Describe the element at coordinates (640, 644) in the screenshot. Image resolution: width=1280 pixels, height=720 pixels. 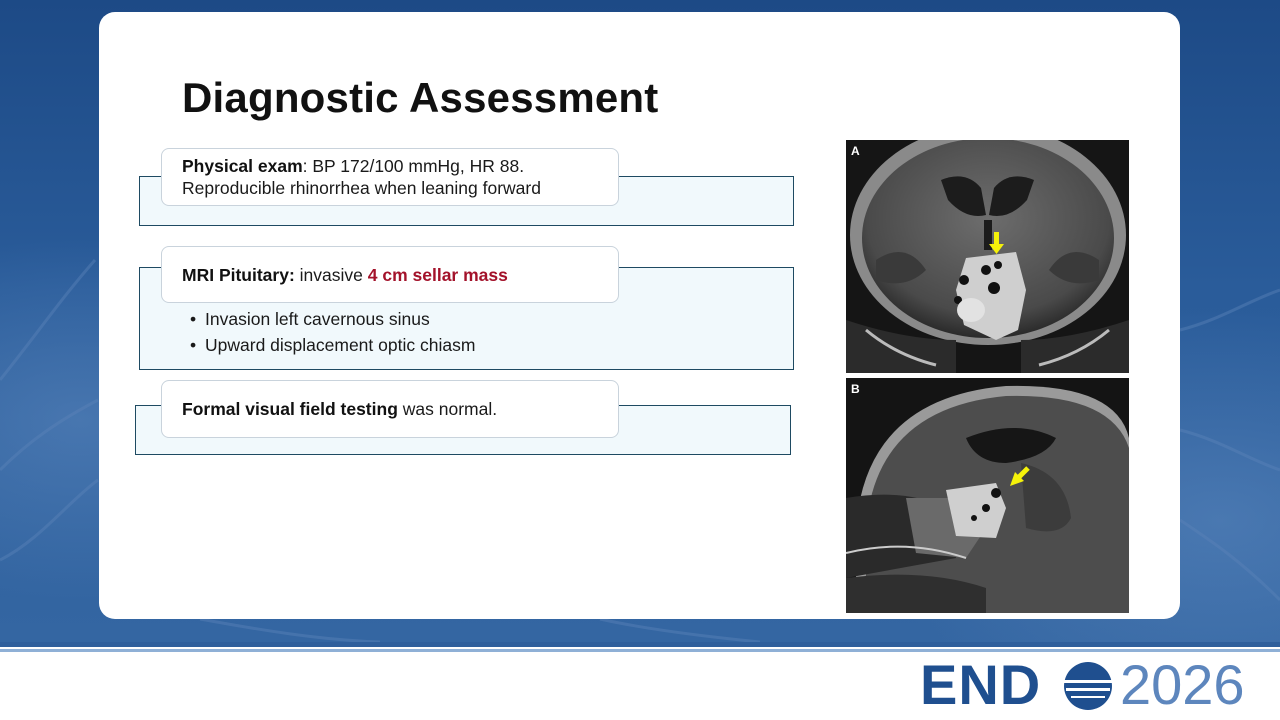
I see `footer-rule-dark` at that location.